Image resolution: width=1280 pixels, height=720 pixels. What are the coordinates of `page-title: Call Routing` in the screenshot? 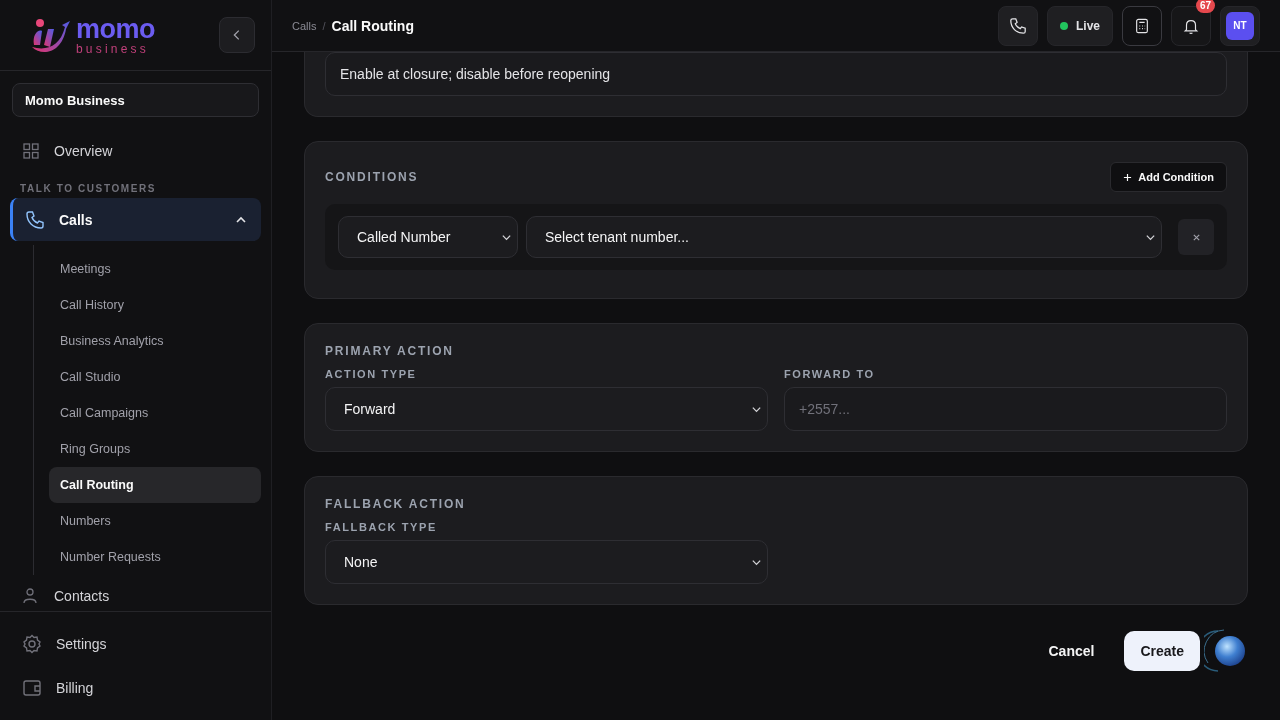 It's located at (372, 25).